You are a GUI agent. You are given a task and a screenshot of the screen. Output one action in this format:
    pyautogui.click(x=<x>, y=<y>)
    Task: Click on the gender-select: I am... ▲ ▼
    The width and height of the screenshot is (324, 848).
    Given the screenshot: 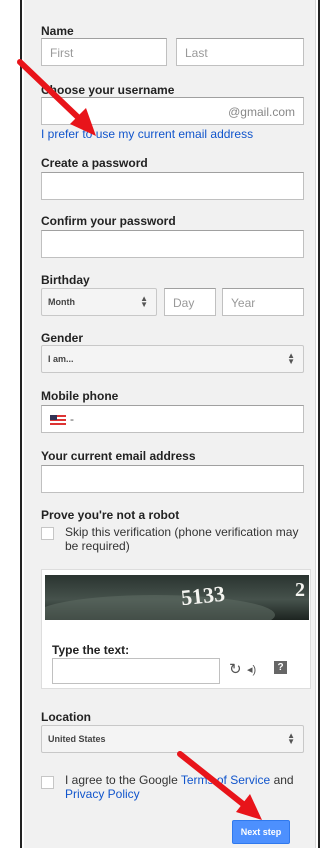 What is the action you would take?
    pyautogui.click(x=172, y=359)
    